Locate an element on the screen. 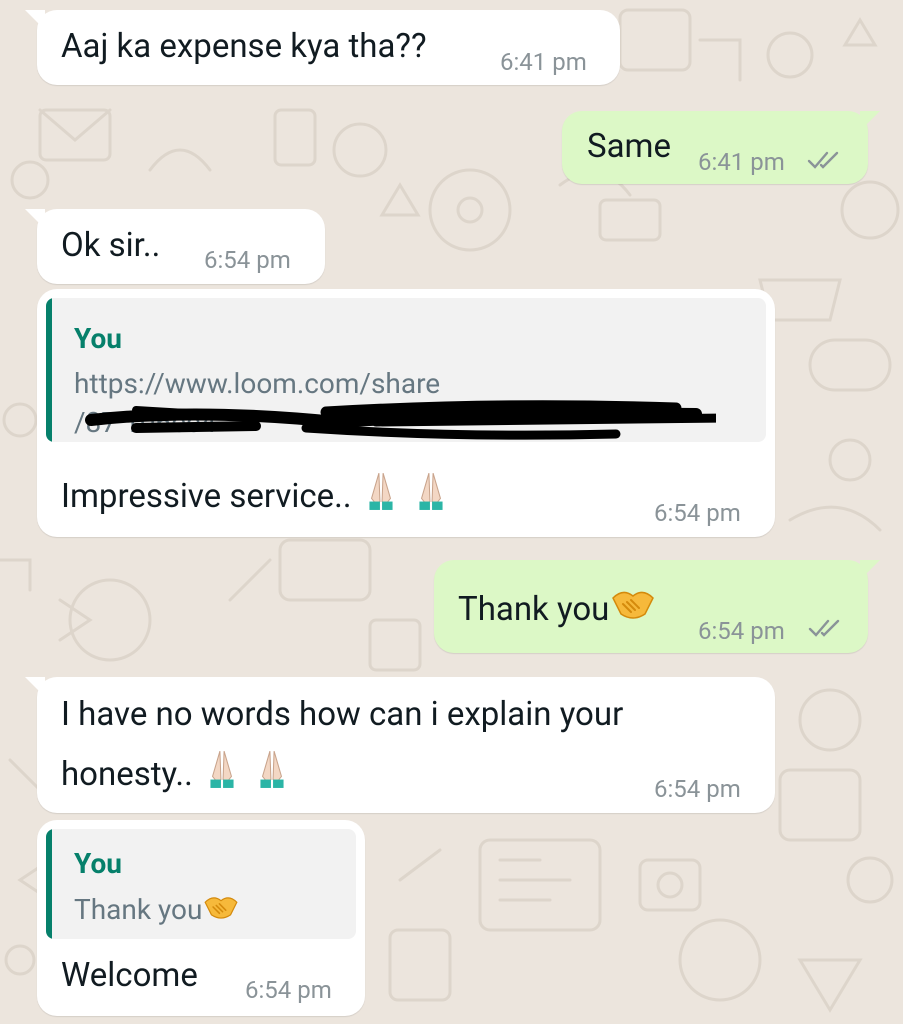 The width and height of the screenshot is (903, 1024). message-text: Same is located at coordinates (629, 146).